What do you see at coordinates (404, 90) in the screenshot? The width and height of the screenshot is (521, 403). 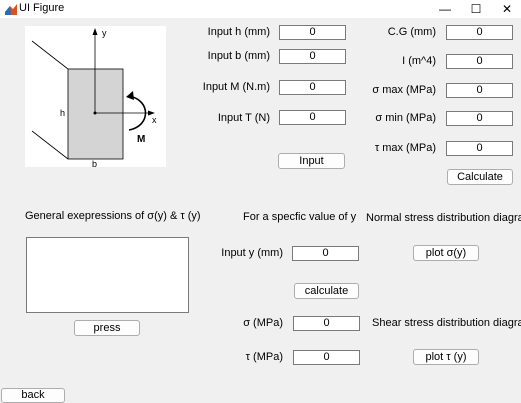 I see `sigma-max-label: σ max (MPa)` at bounding box center [404, 90].